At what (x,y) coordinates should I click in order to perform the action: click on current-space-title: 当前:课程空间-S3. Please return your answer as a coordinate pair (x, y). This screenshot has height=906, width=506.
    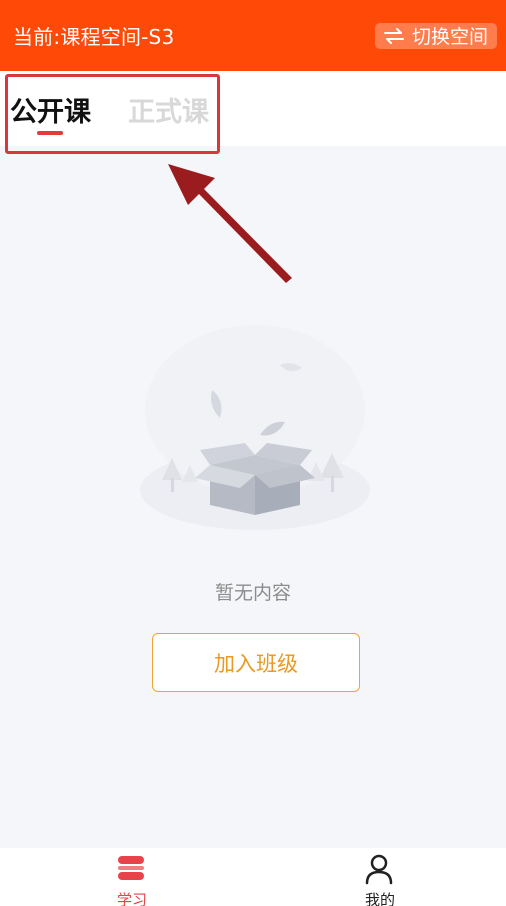
    Looking at the image, I should click on (94, 37).